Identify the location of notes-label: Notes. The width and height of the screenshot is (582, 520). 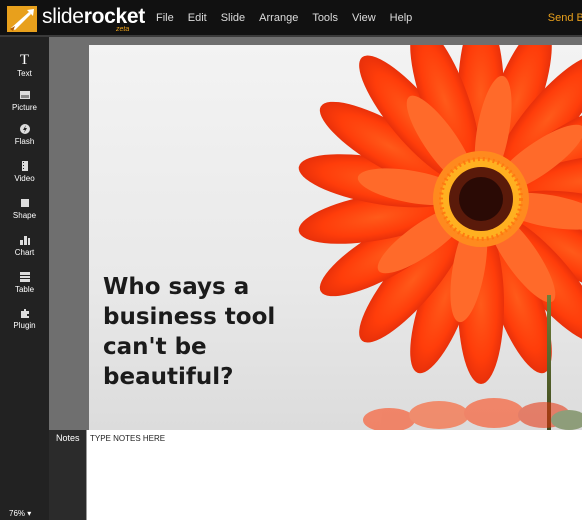
(68, 438).